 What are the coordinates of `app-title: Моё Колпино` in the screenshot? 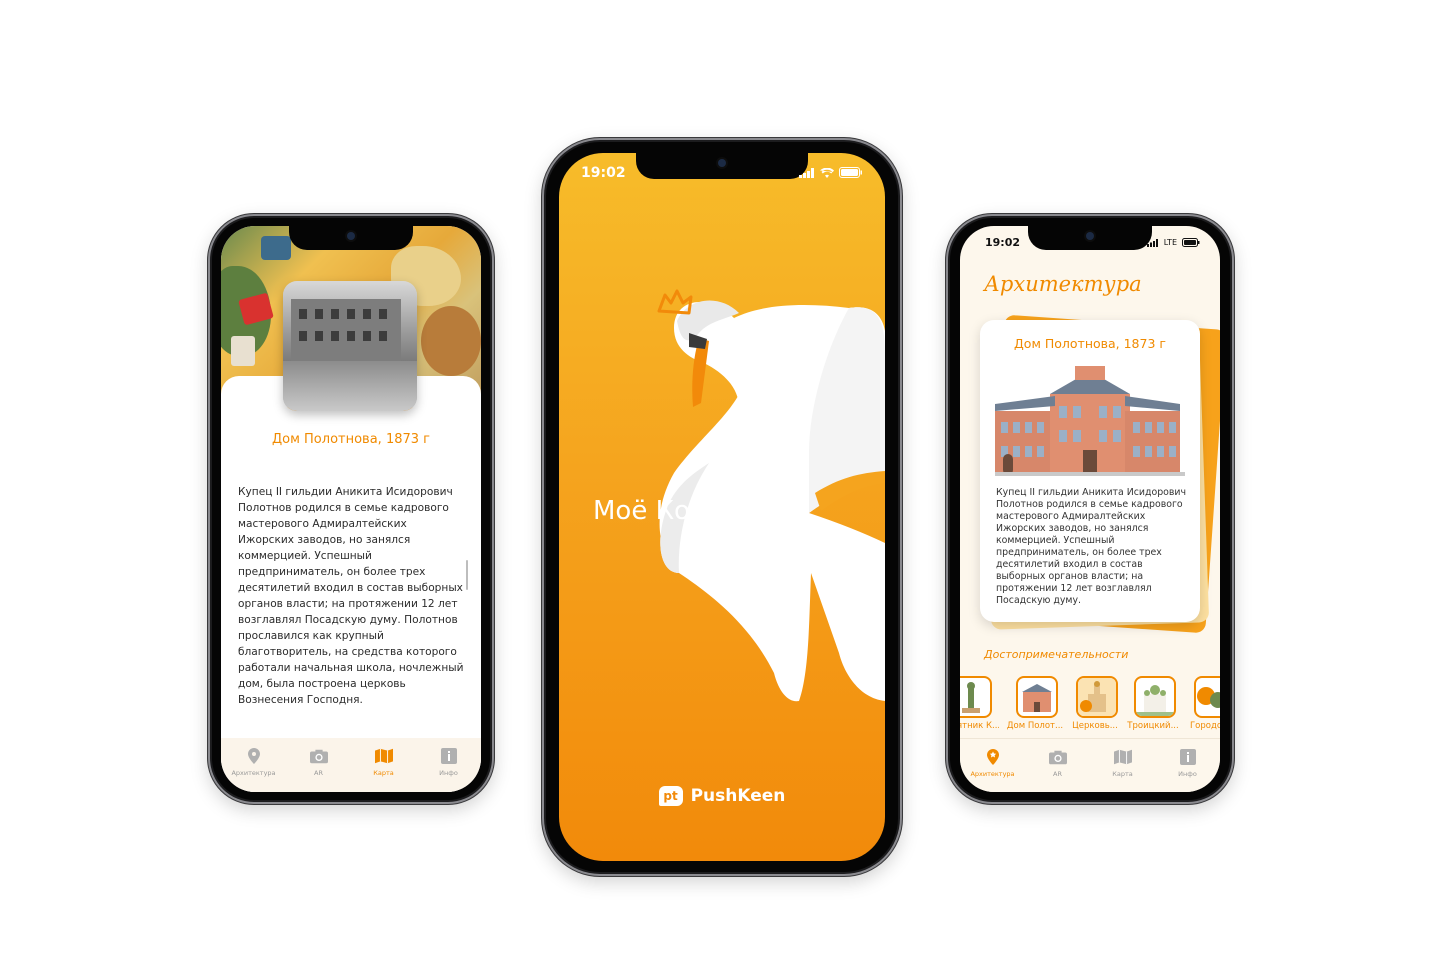 It's located at (683, 511).